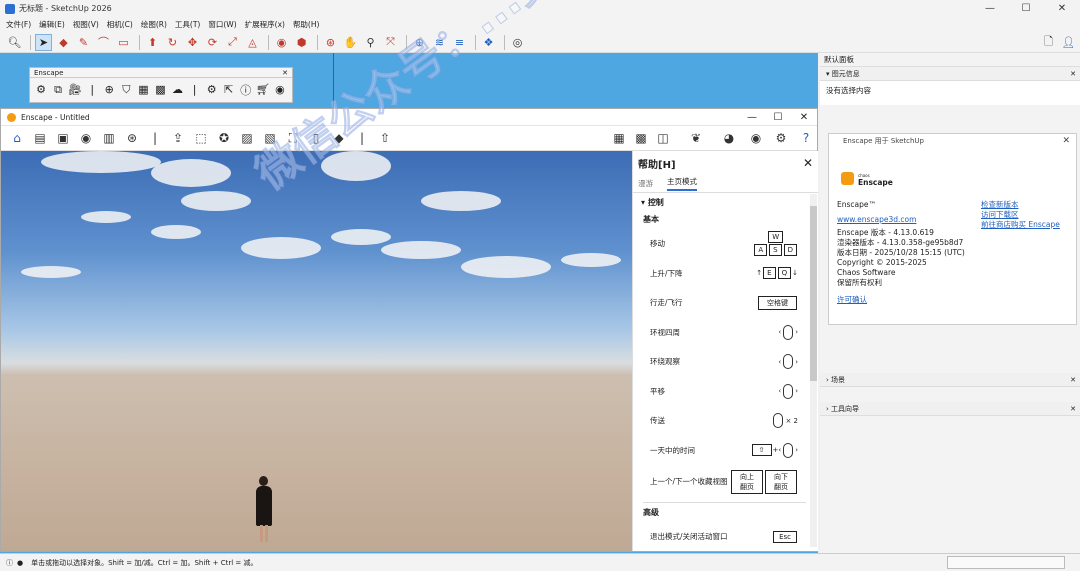  Describe the element at coordinates (619, 138) in the screenshot. I see `map-icon: ▦` at that location.